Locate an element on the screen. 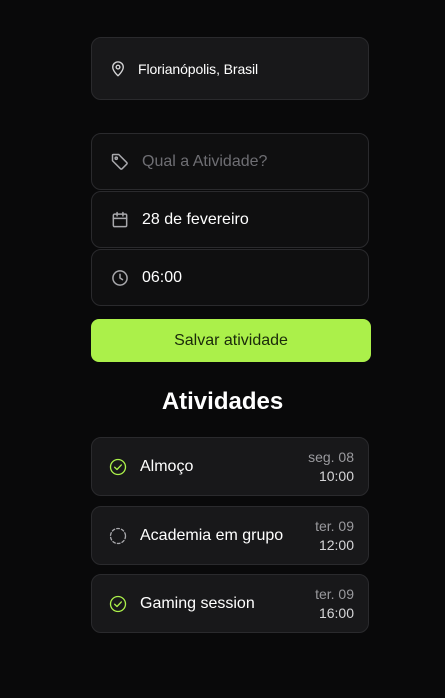 The width and height of the screenshot is (445, 698). activity-item: Almoço seg. 08 10:00 is located at coordinates (230, 466).